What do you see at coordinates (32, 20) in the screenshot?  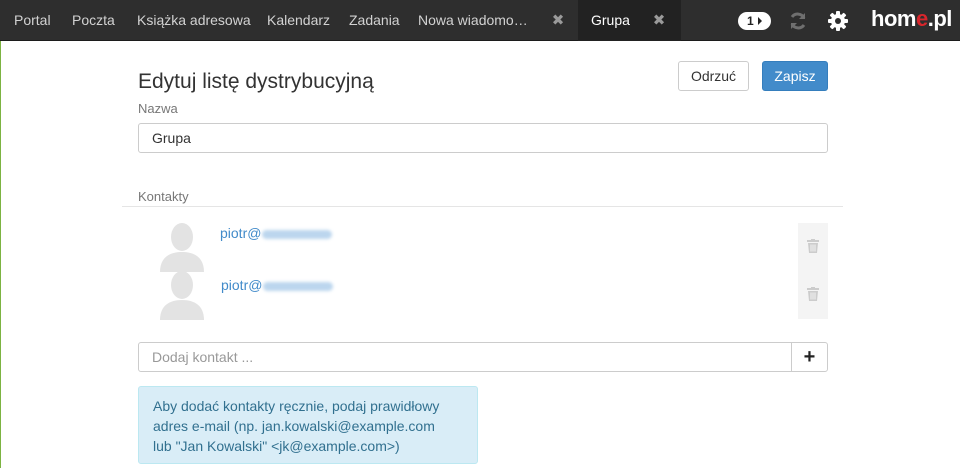 I see `nav-item-portal: Portal` at bounding box center [32, 20].